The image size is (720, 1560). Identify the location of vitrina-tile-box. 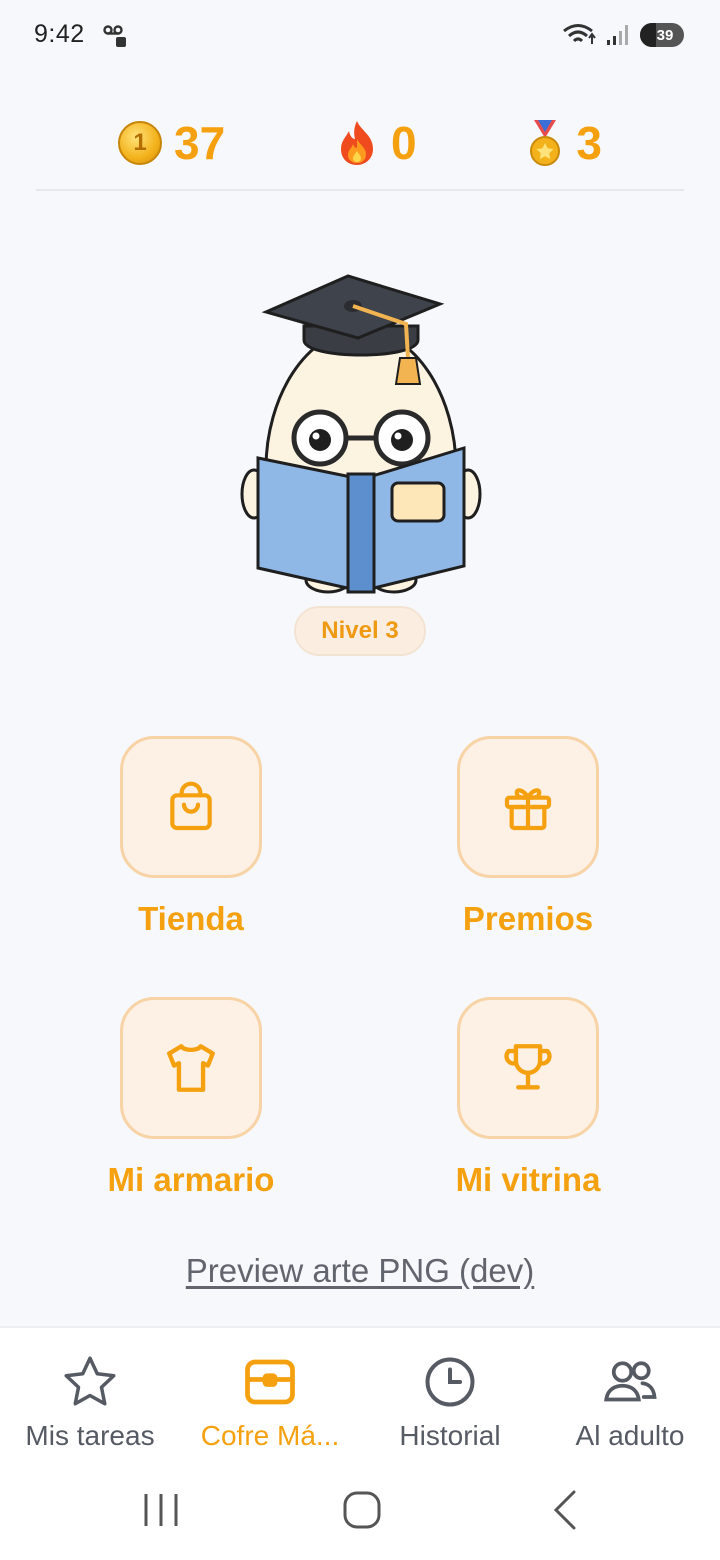
(528, 1068).